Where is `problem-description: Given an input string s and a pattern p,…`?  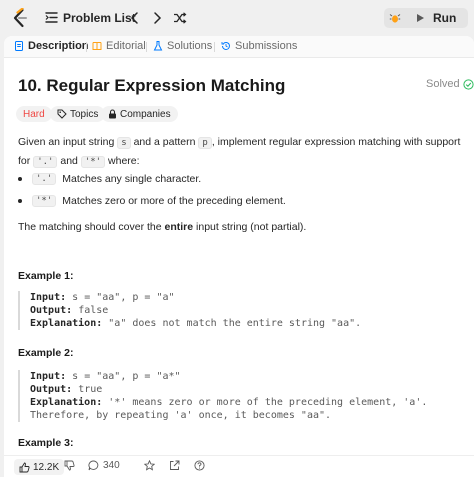 problem-description: Given an input string s and a pattern p,… is located at coordinates (242, 152).